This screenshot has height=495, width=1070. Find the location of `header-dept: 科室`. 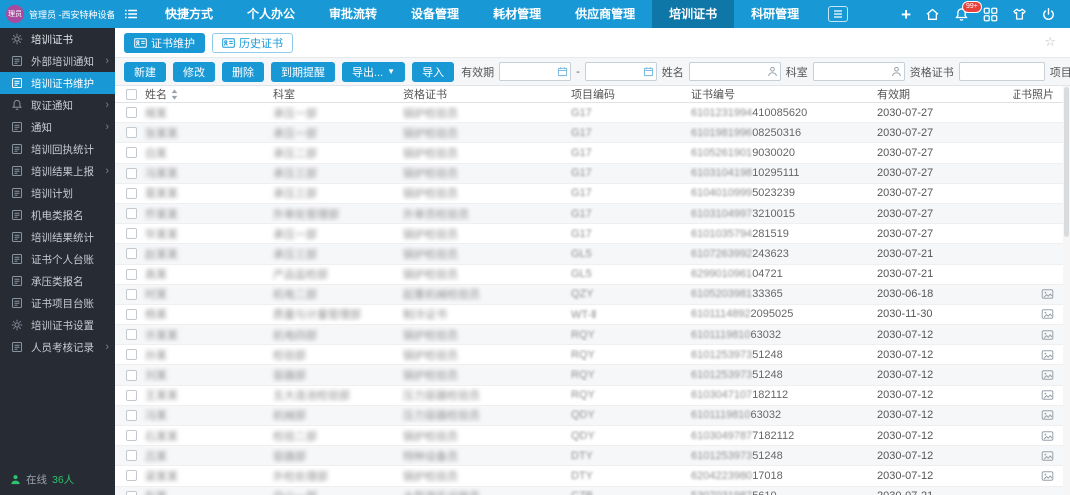

header-dept: 科室 is located at coordinates (334, 94).